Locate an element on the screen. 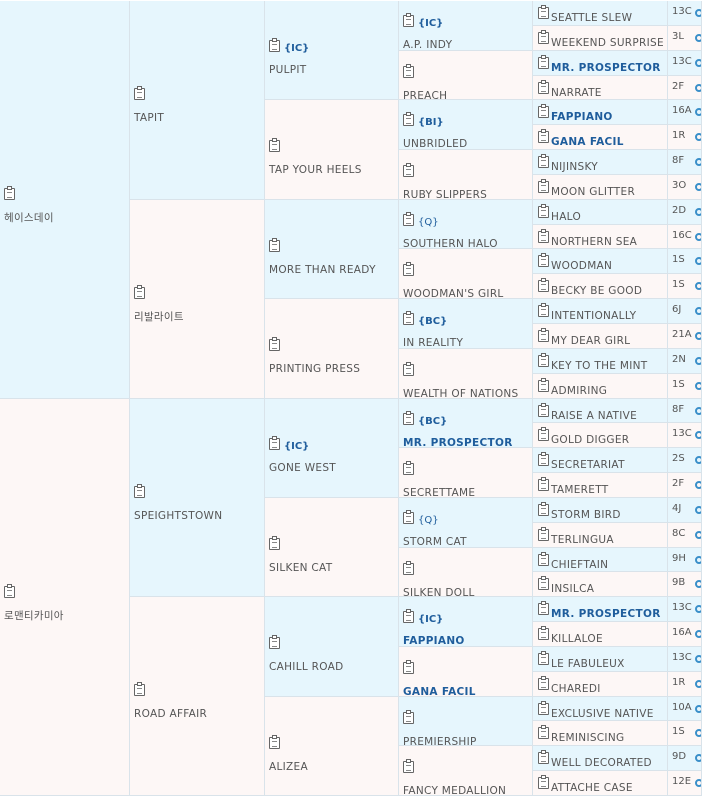 This screenshot has height=796, width=702. horse-name: PULPIT is located at coordinates (288, 70).